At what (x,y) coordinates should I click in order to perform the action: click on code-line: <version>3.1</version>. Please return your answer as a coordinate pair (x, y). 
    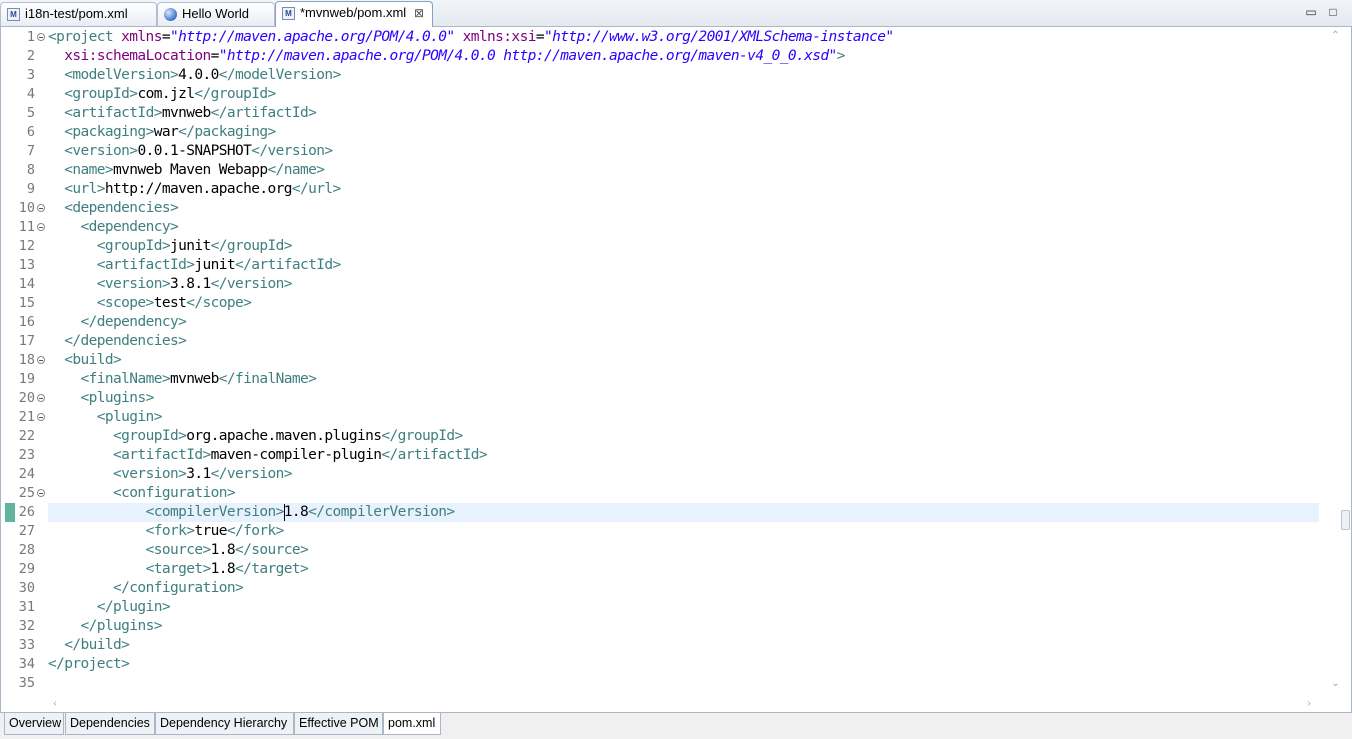
    Looking at the image, I should click on (170, 474).